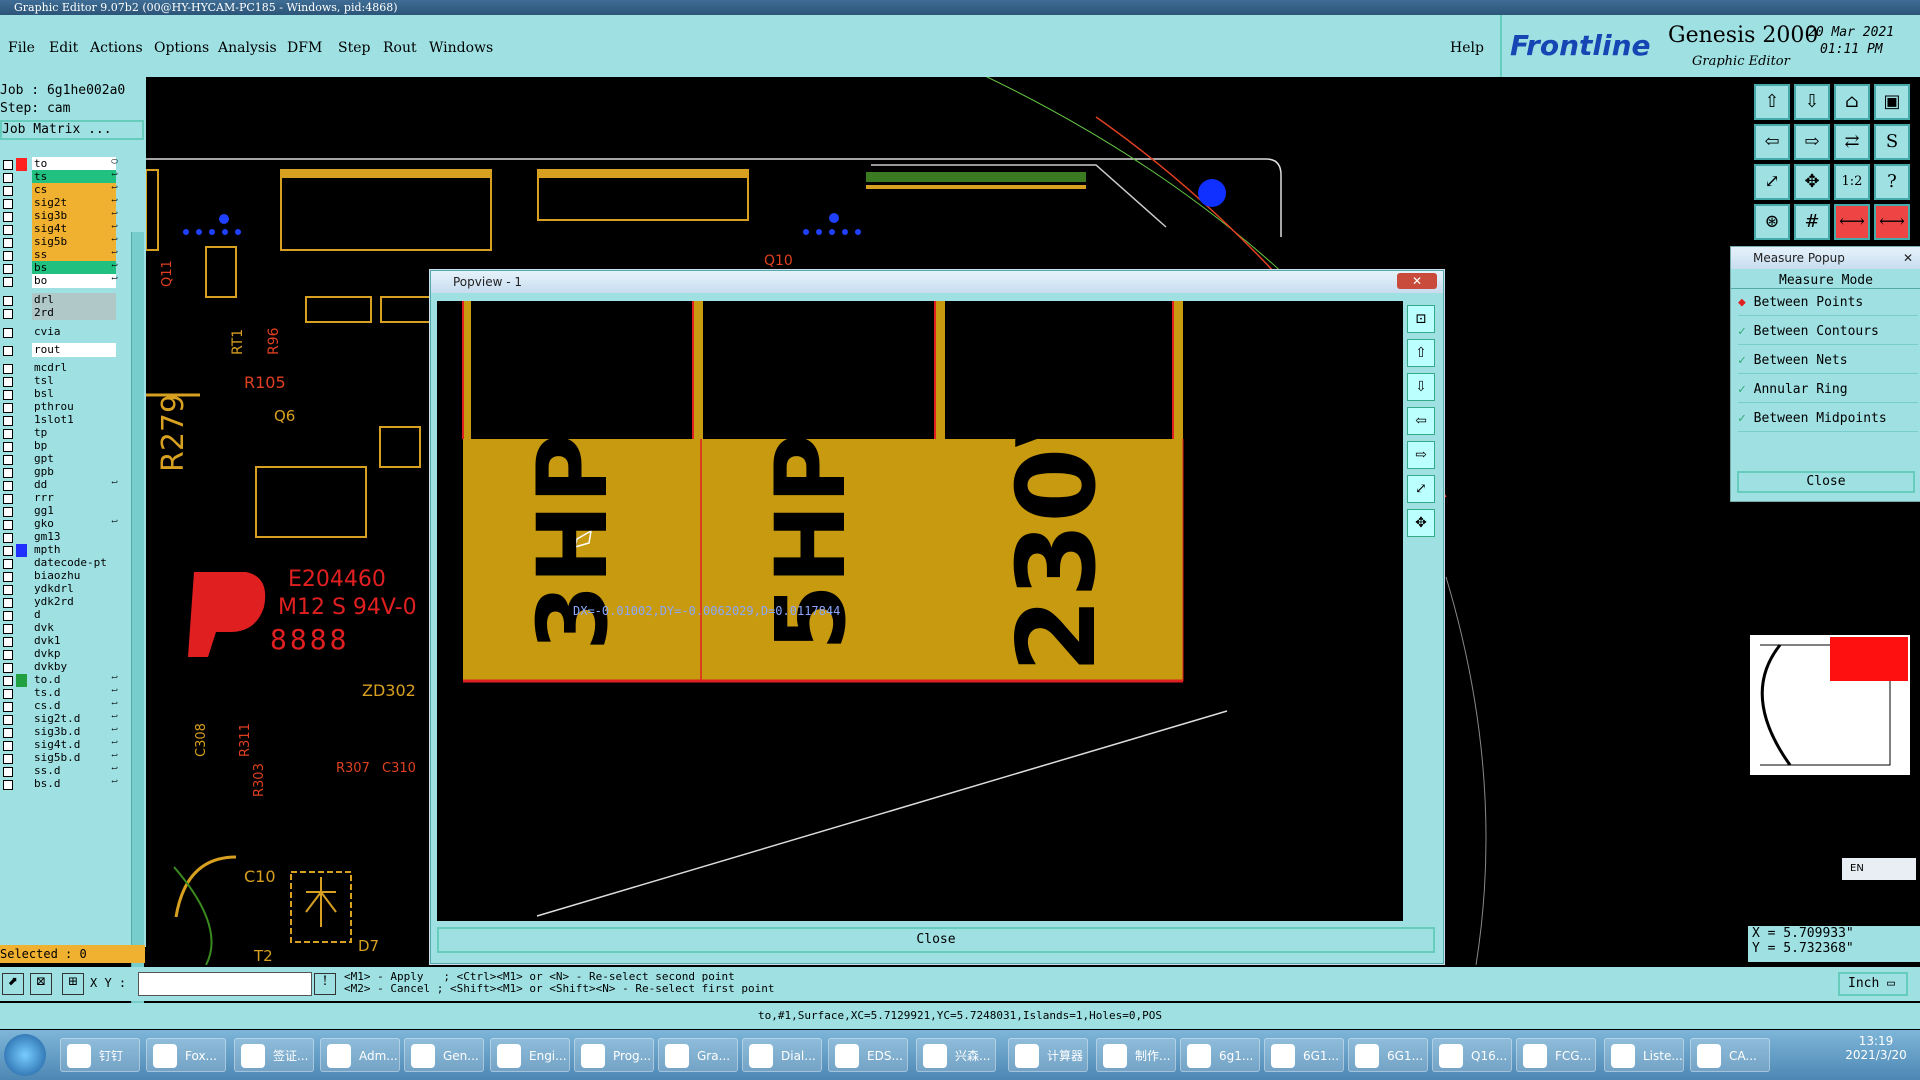 The width and height of the screenshot is (1920, 1080). I want to click on measure-option-between-points: ◆ Between Points, so click(1828, 303).